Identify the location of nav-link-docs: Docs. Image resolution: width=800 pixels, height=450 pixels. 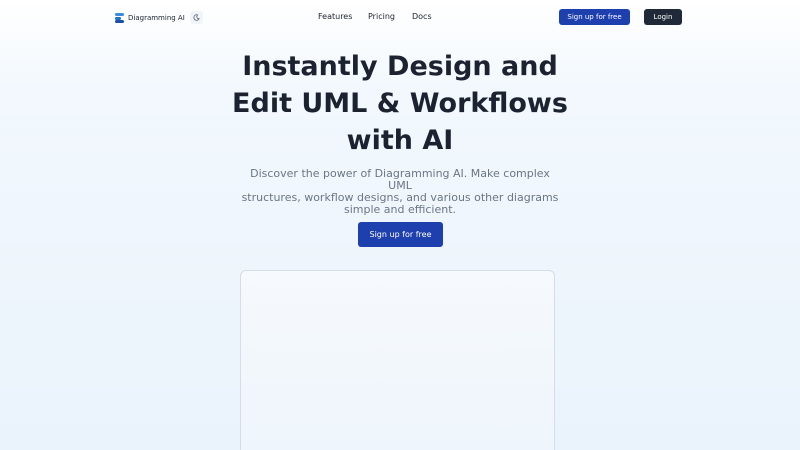
(422, 16).